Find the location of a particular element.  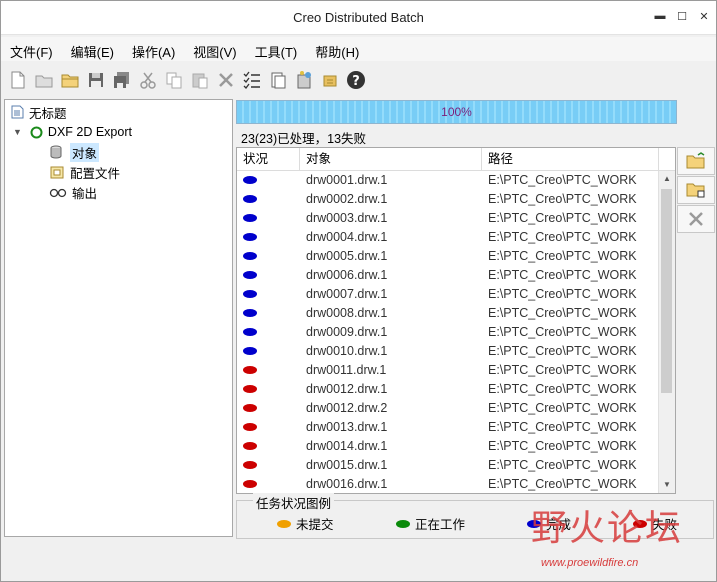

object-cell: drw0003.drw.1 is located at coordinates (347, 218).